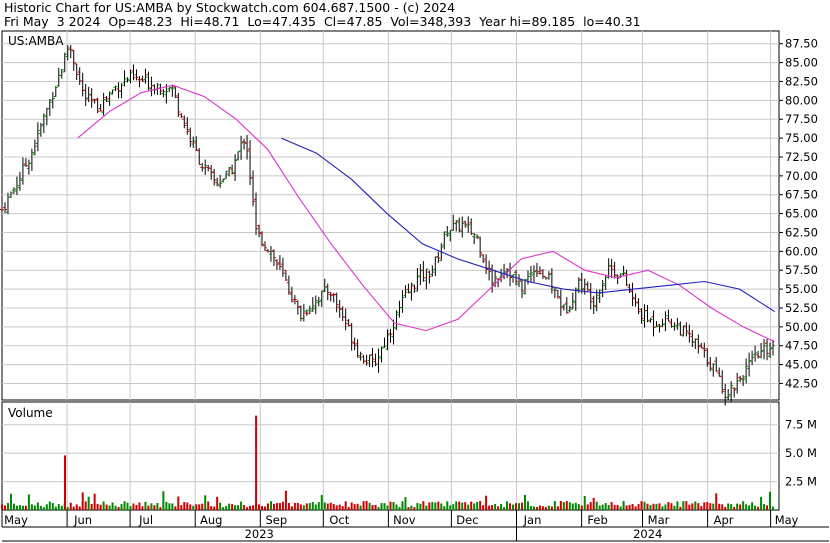  I want to click on month-label: Feb, so click(597, 520).